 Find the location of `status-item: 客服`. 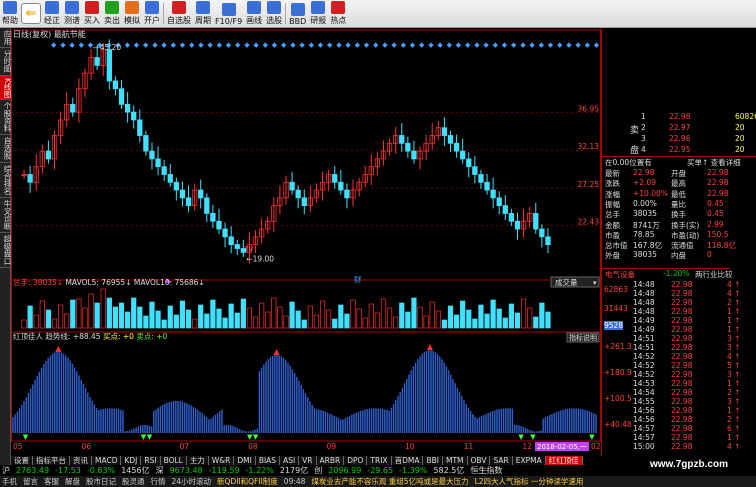

status-item: 客服 is located at coordinates (51, 481).